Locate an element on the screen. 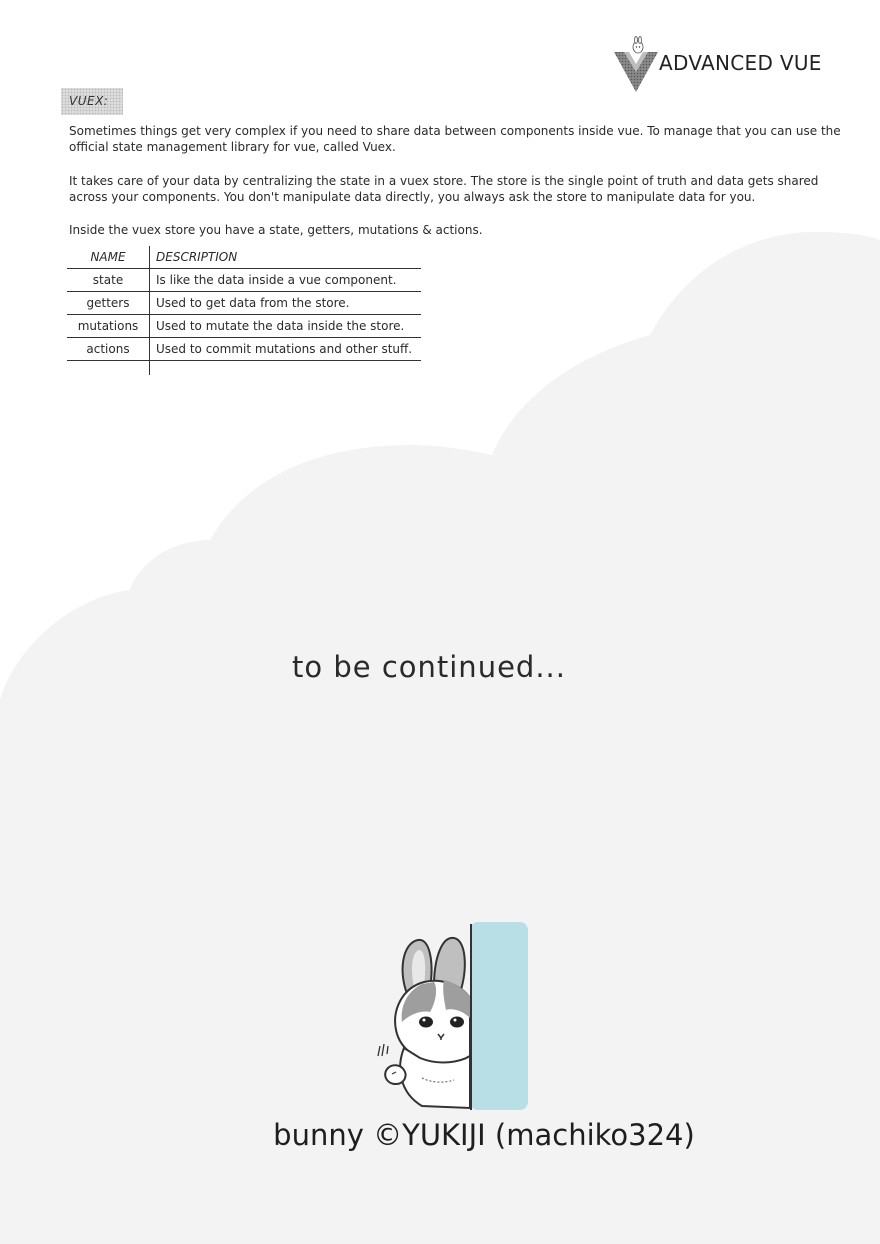  row-description: Is like the data inside a vue component. is located at coordinates (285, 280).